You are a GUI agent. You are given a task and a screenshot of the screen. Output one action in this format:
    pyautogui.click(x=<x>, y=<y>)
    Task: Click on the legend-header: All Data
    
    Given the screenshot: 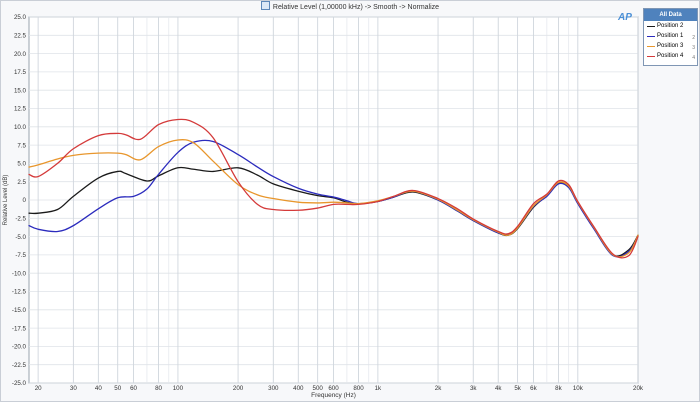 What is the action you would take?
    pyautogui.click(x=670, y=15)
    